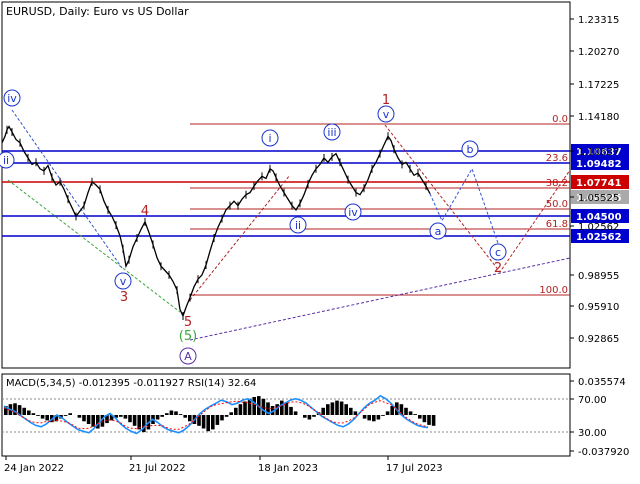 The image size is (640, 484). What do you see at coordinates (598, 339) in the screenshot?
I see `y-tick-label: 0.92865` at bounding box center [598, 339].